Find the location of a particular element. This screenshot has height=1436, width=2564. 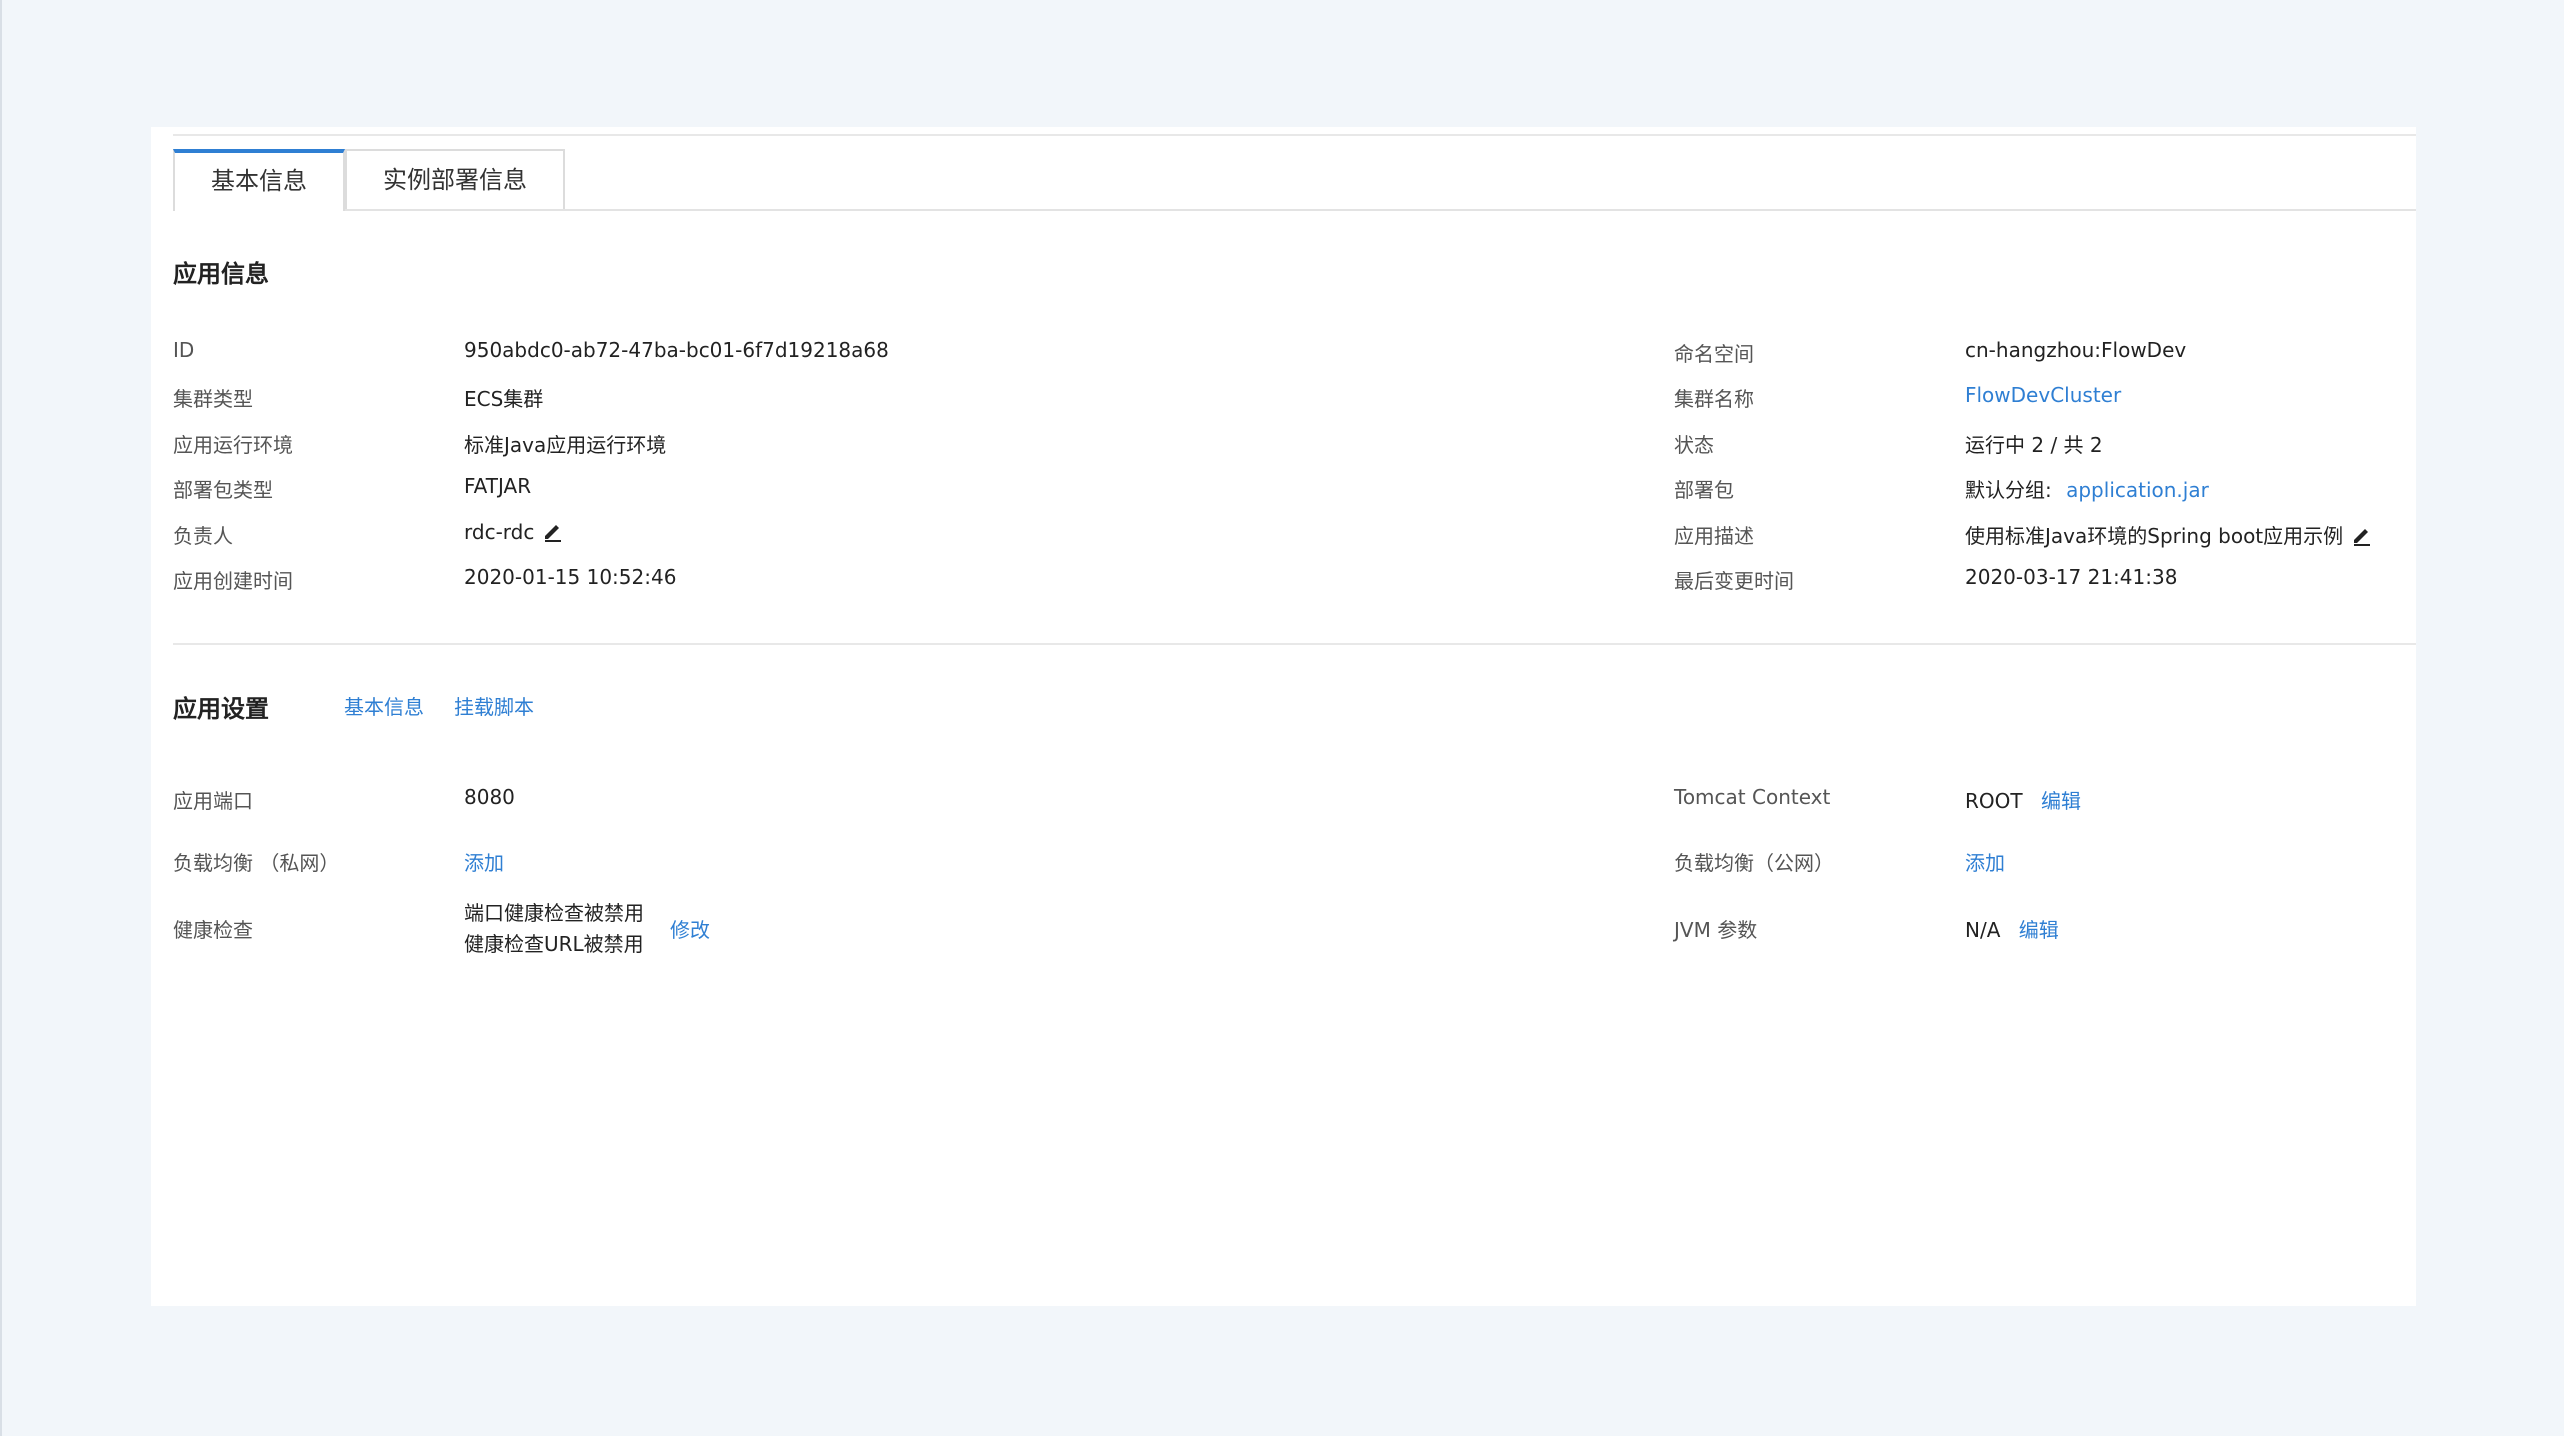

edit-tomcat-context-link: 编辑 is located at coordinates (2061, 801).